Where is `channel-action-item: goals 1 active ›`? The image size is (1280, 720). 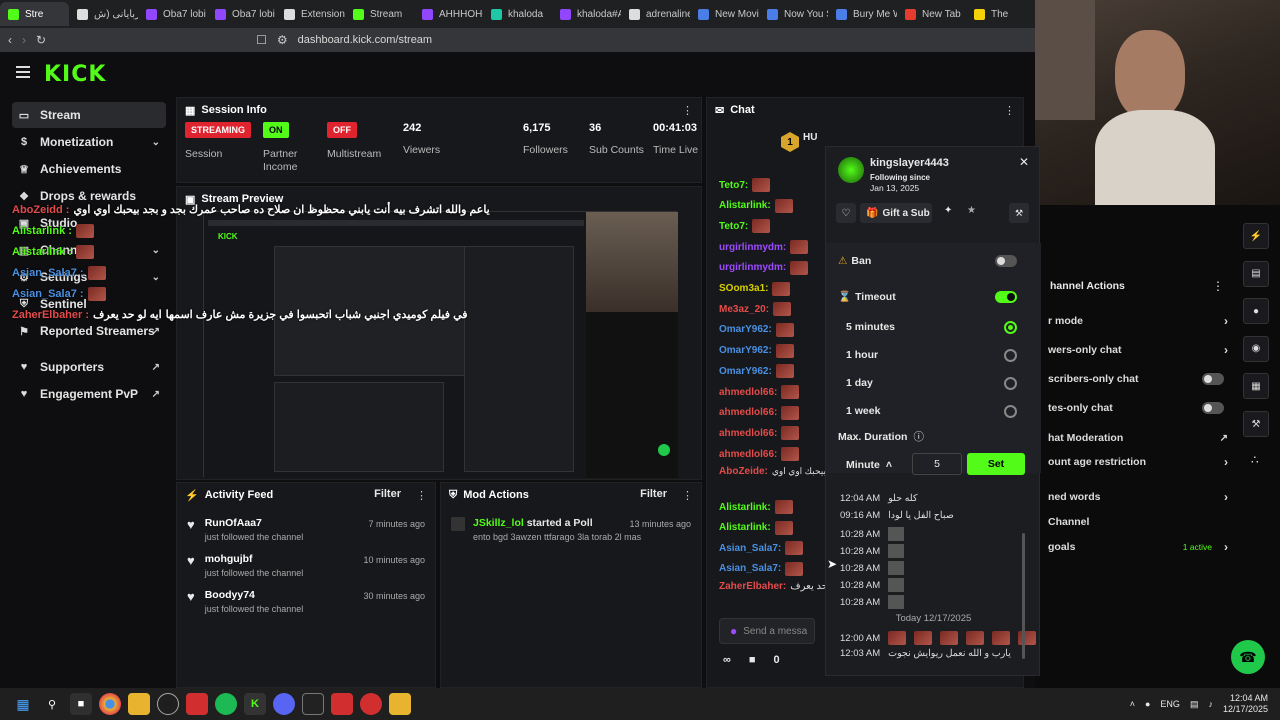 channel-action-item: goals 1 active › is located at coordinates (1138, 547).